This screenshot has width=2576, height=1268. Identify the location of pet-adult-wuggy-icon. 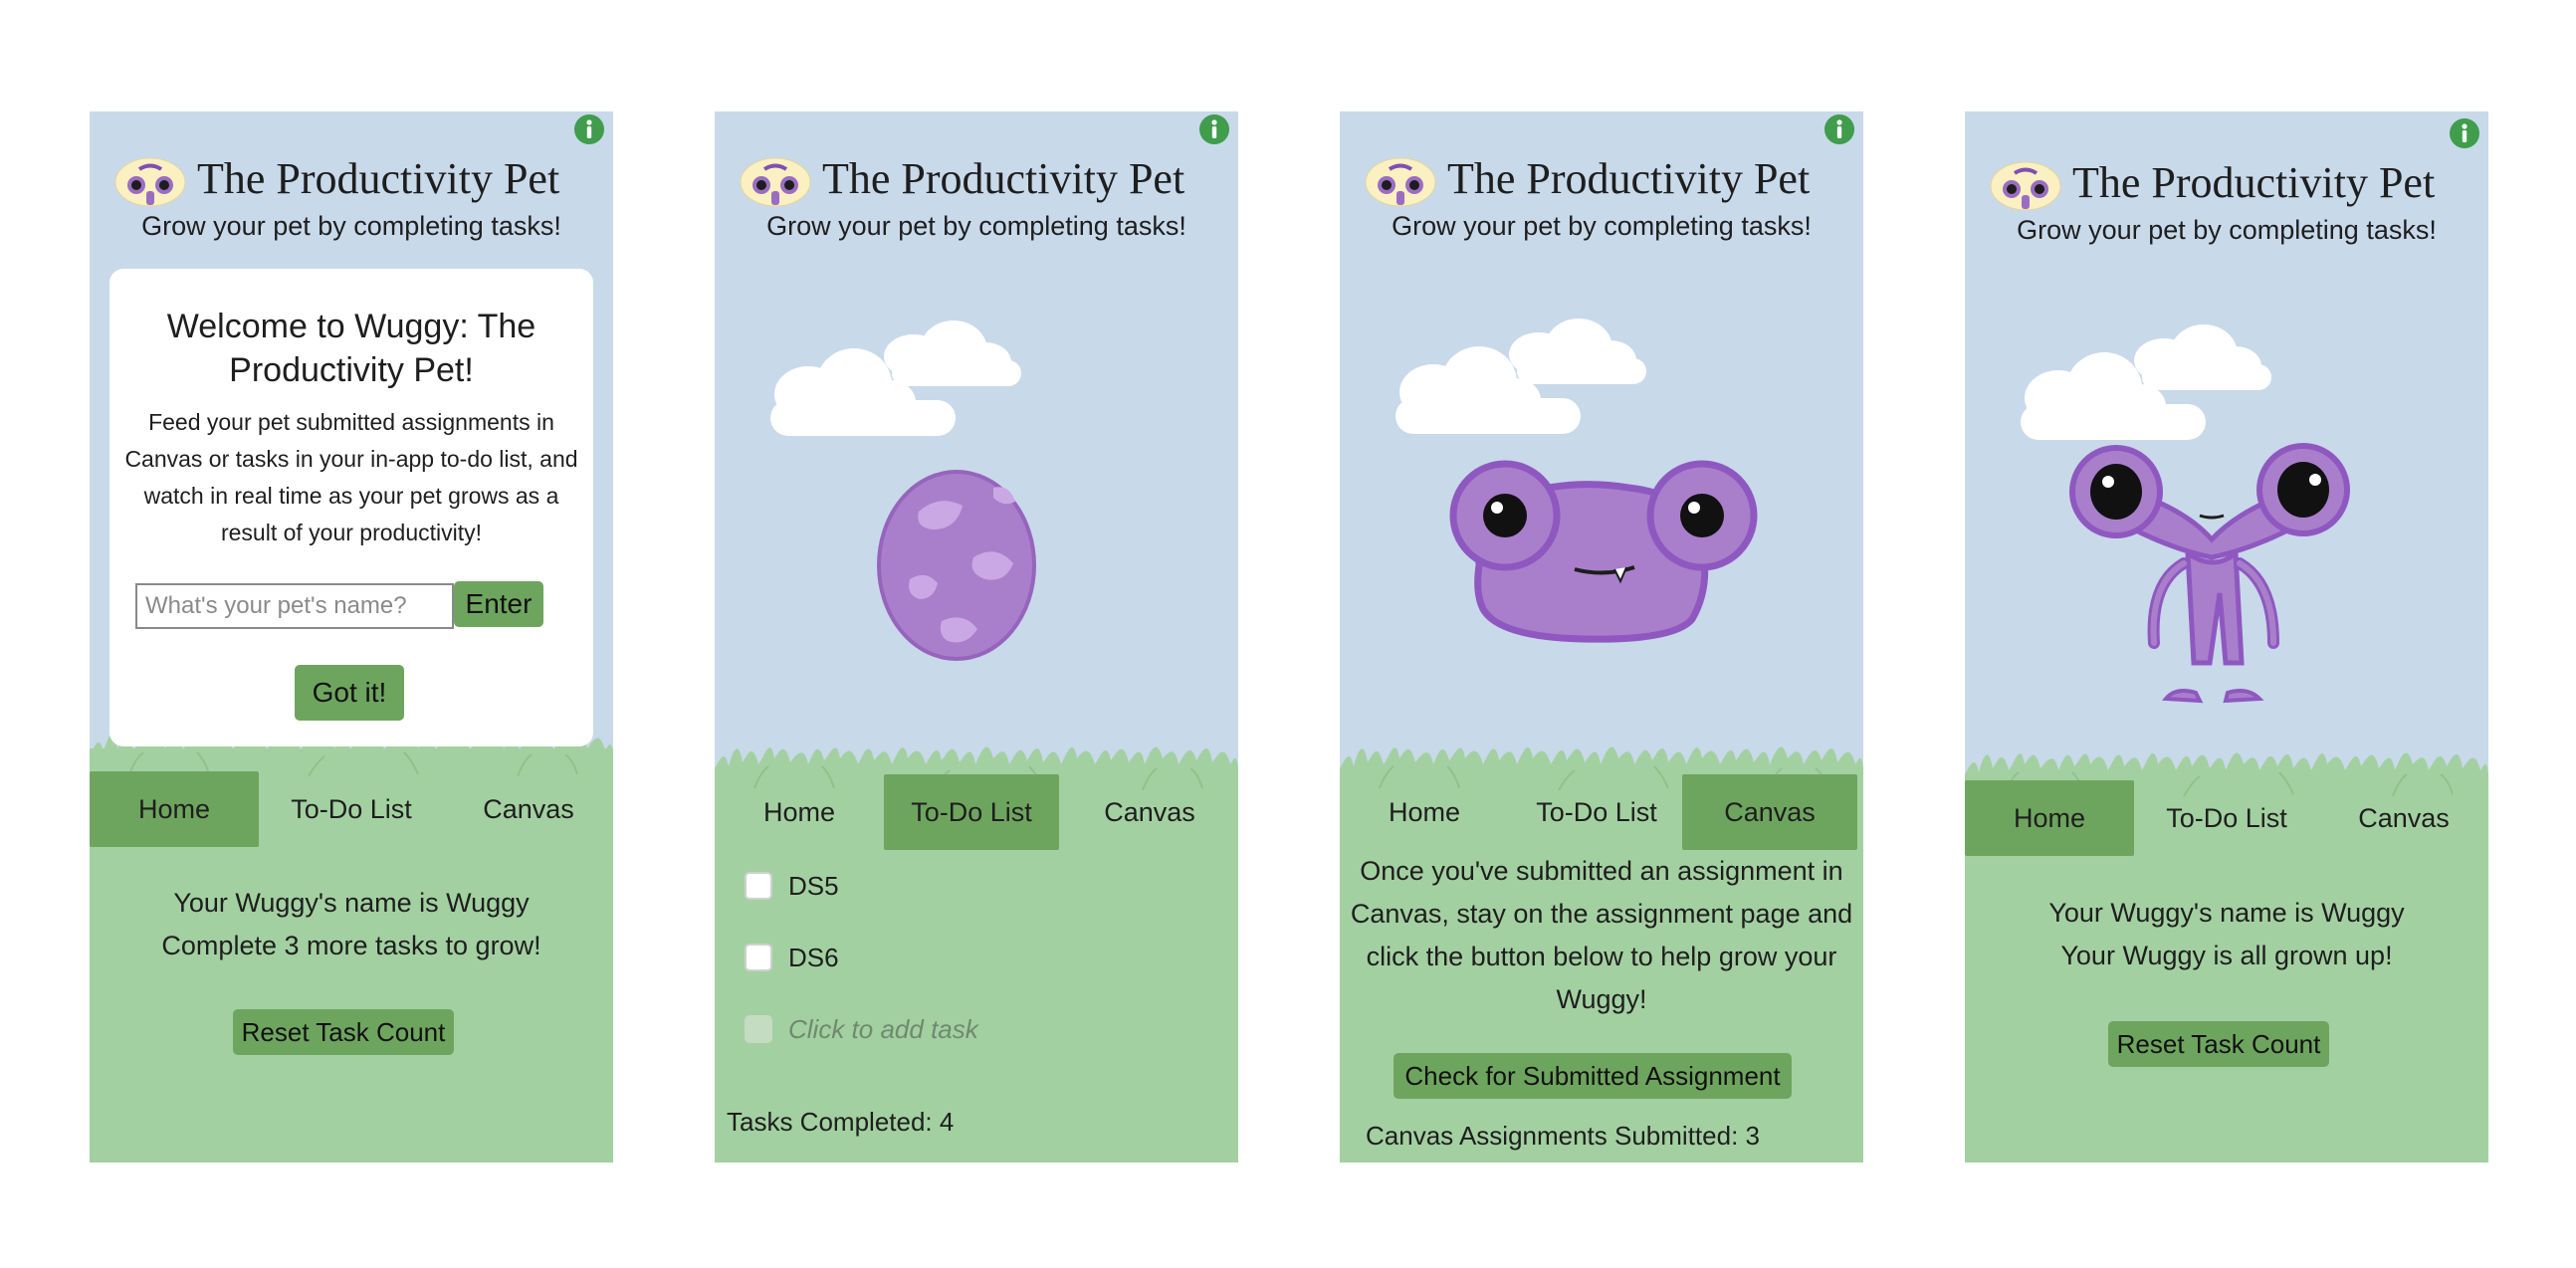
(2209, 573).